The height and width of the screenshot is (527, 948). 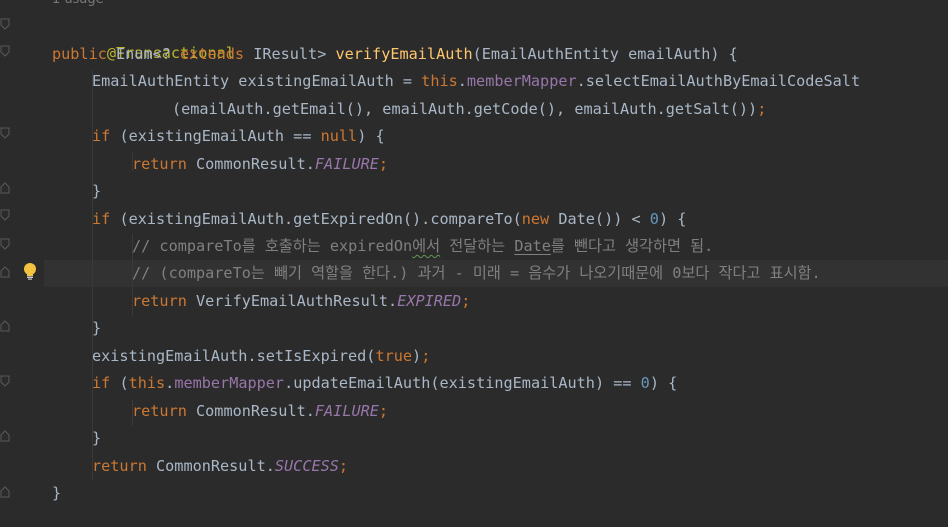 What do you see at coordinates (119, 383) in the screenshot?
I see `paren-token: (` at bounding box center [119, 383].